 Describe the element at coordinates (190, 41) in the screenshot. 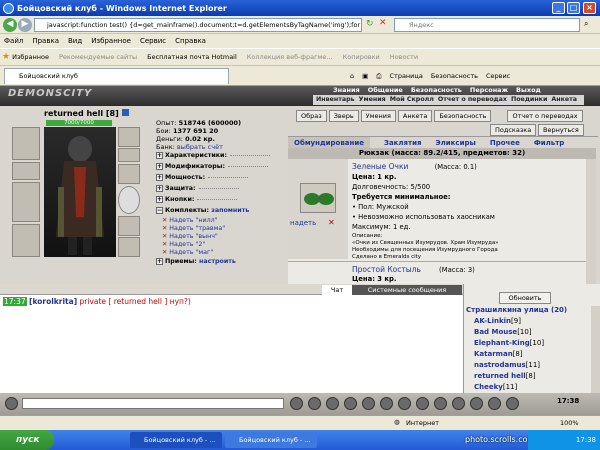

I see `menu-help: Справка` at that location.